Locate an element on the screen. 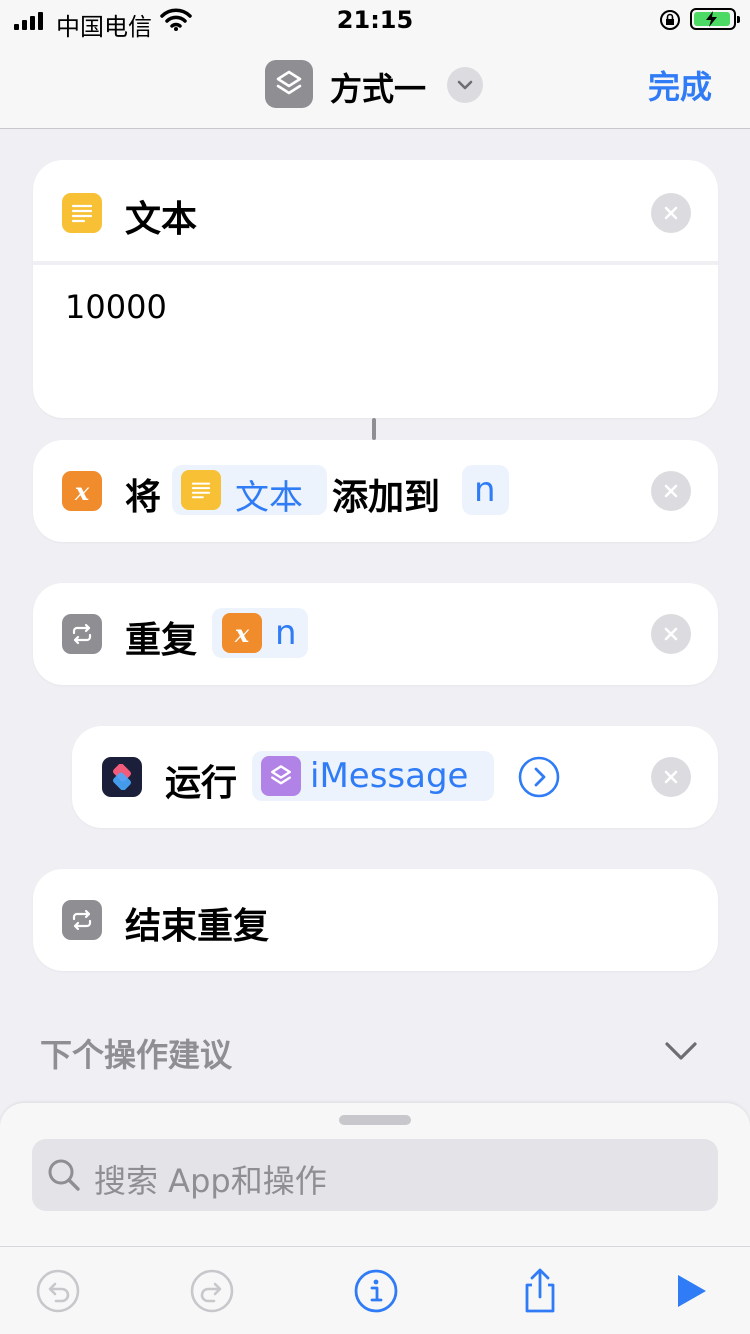  add-to-variable-card: x 将 文本 添加到 n is located at coordinates (375, 491).